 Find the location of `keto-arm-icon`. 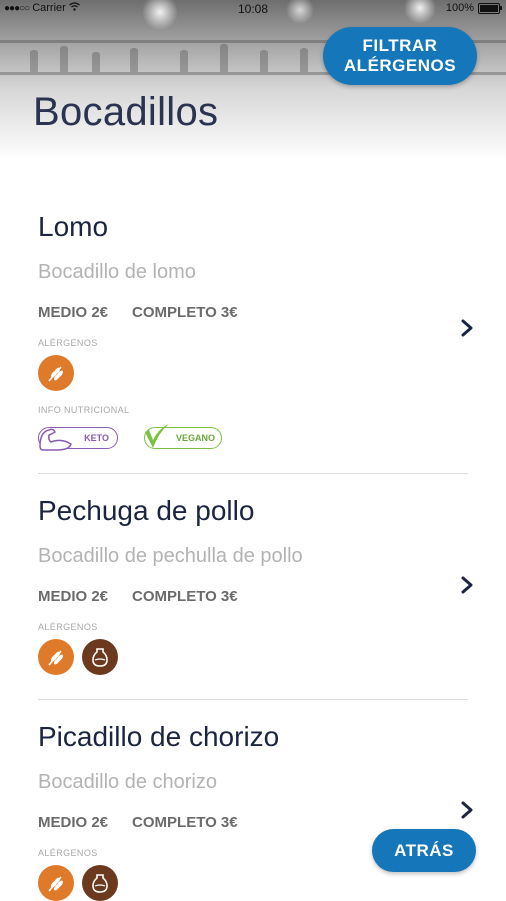

keto-arm-icon is located at coordinates (55, 439).